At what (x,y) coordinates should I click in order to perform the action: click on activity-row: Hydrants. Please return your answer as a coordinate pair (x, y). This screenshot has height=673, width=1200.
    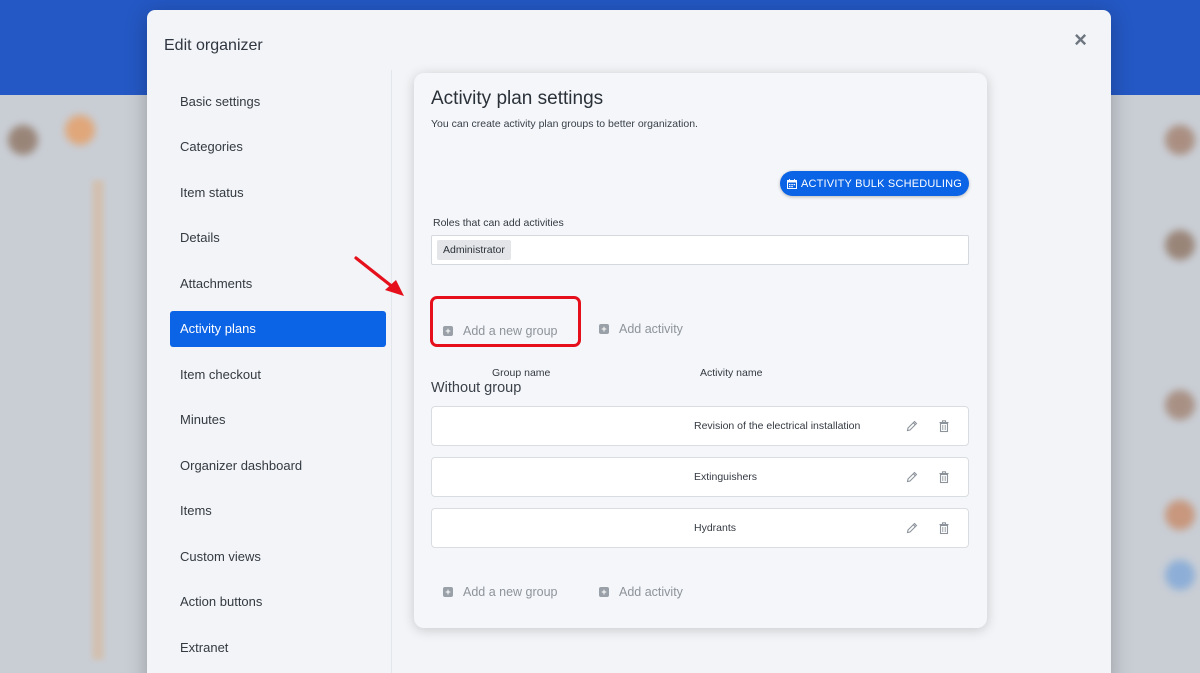
    Looking at the image, I should click on (700, 528).